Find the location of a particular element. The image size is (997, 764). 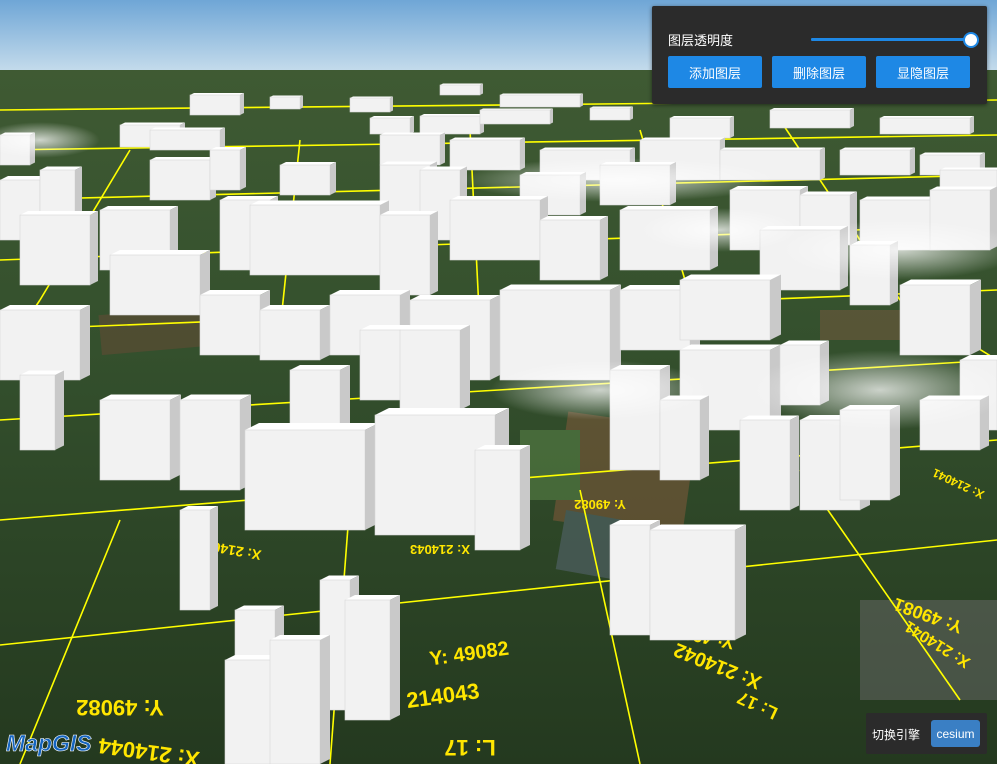

layer-opacity-label: 图层透明度 is located at coordinates (701, 40).